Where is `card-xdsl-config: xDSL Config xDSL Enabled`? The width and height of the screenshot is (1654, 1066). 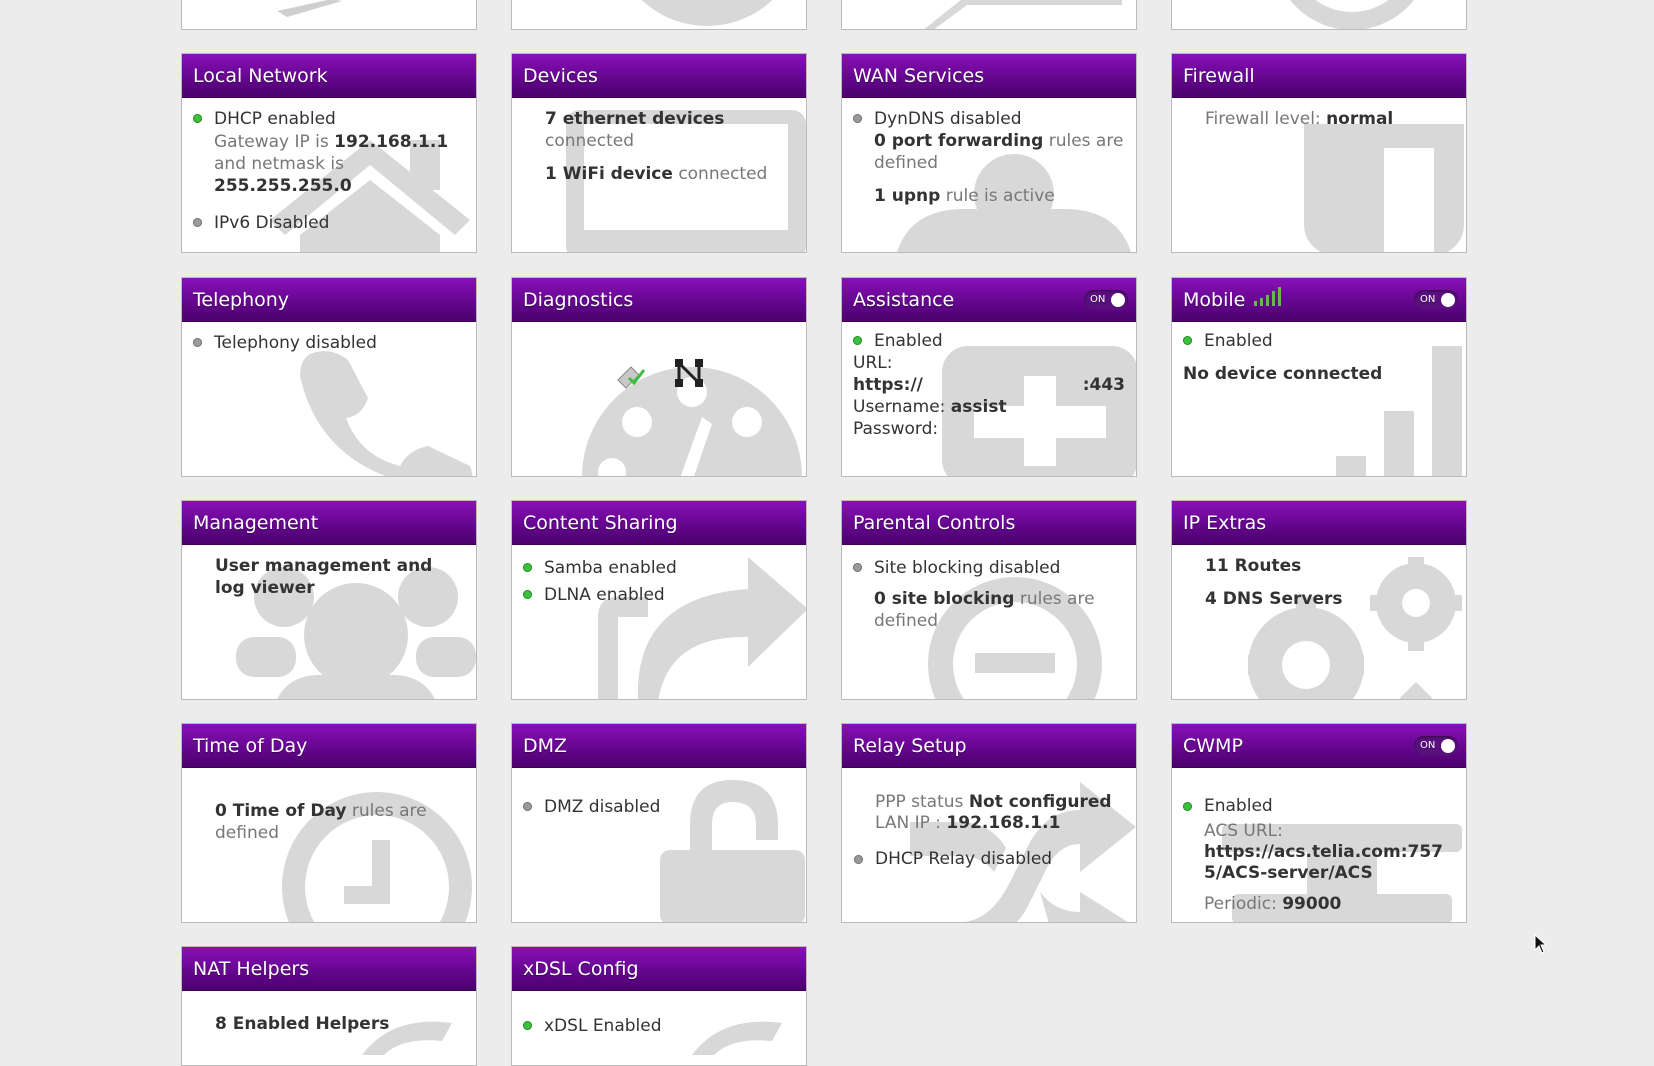
card-xdsl-config: xDSL Config xDSL Enabled is located at coordinates (659, 1006).